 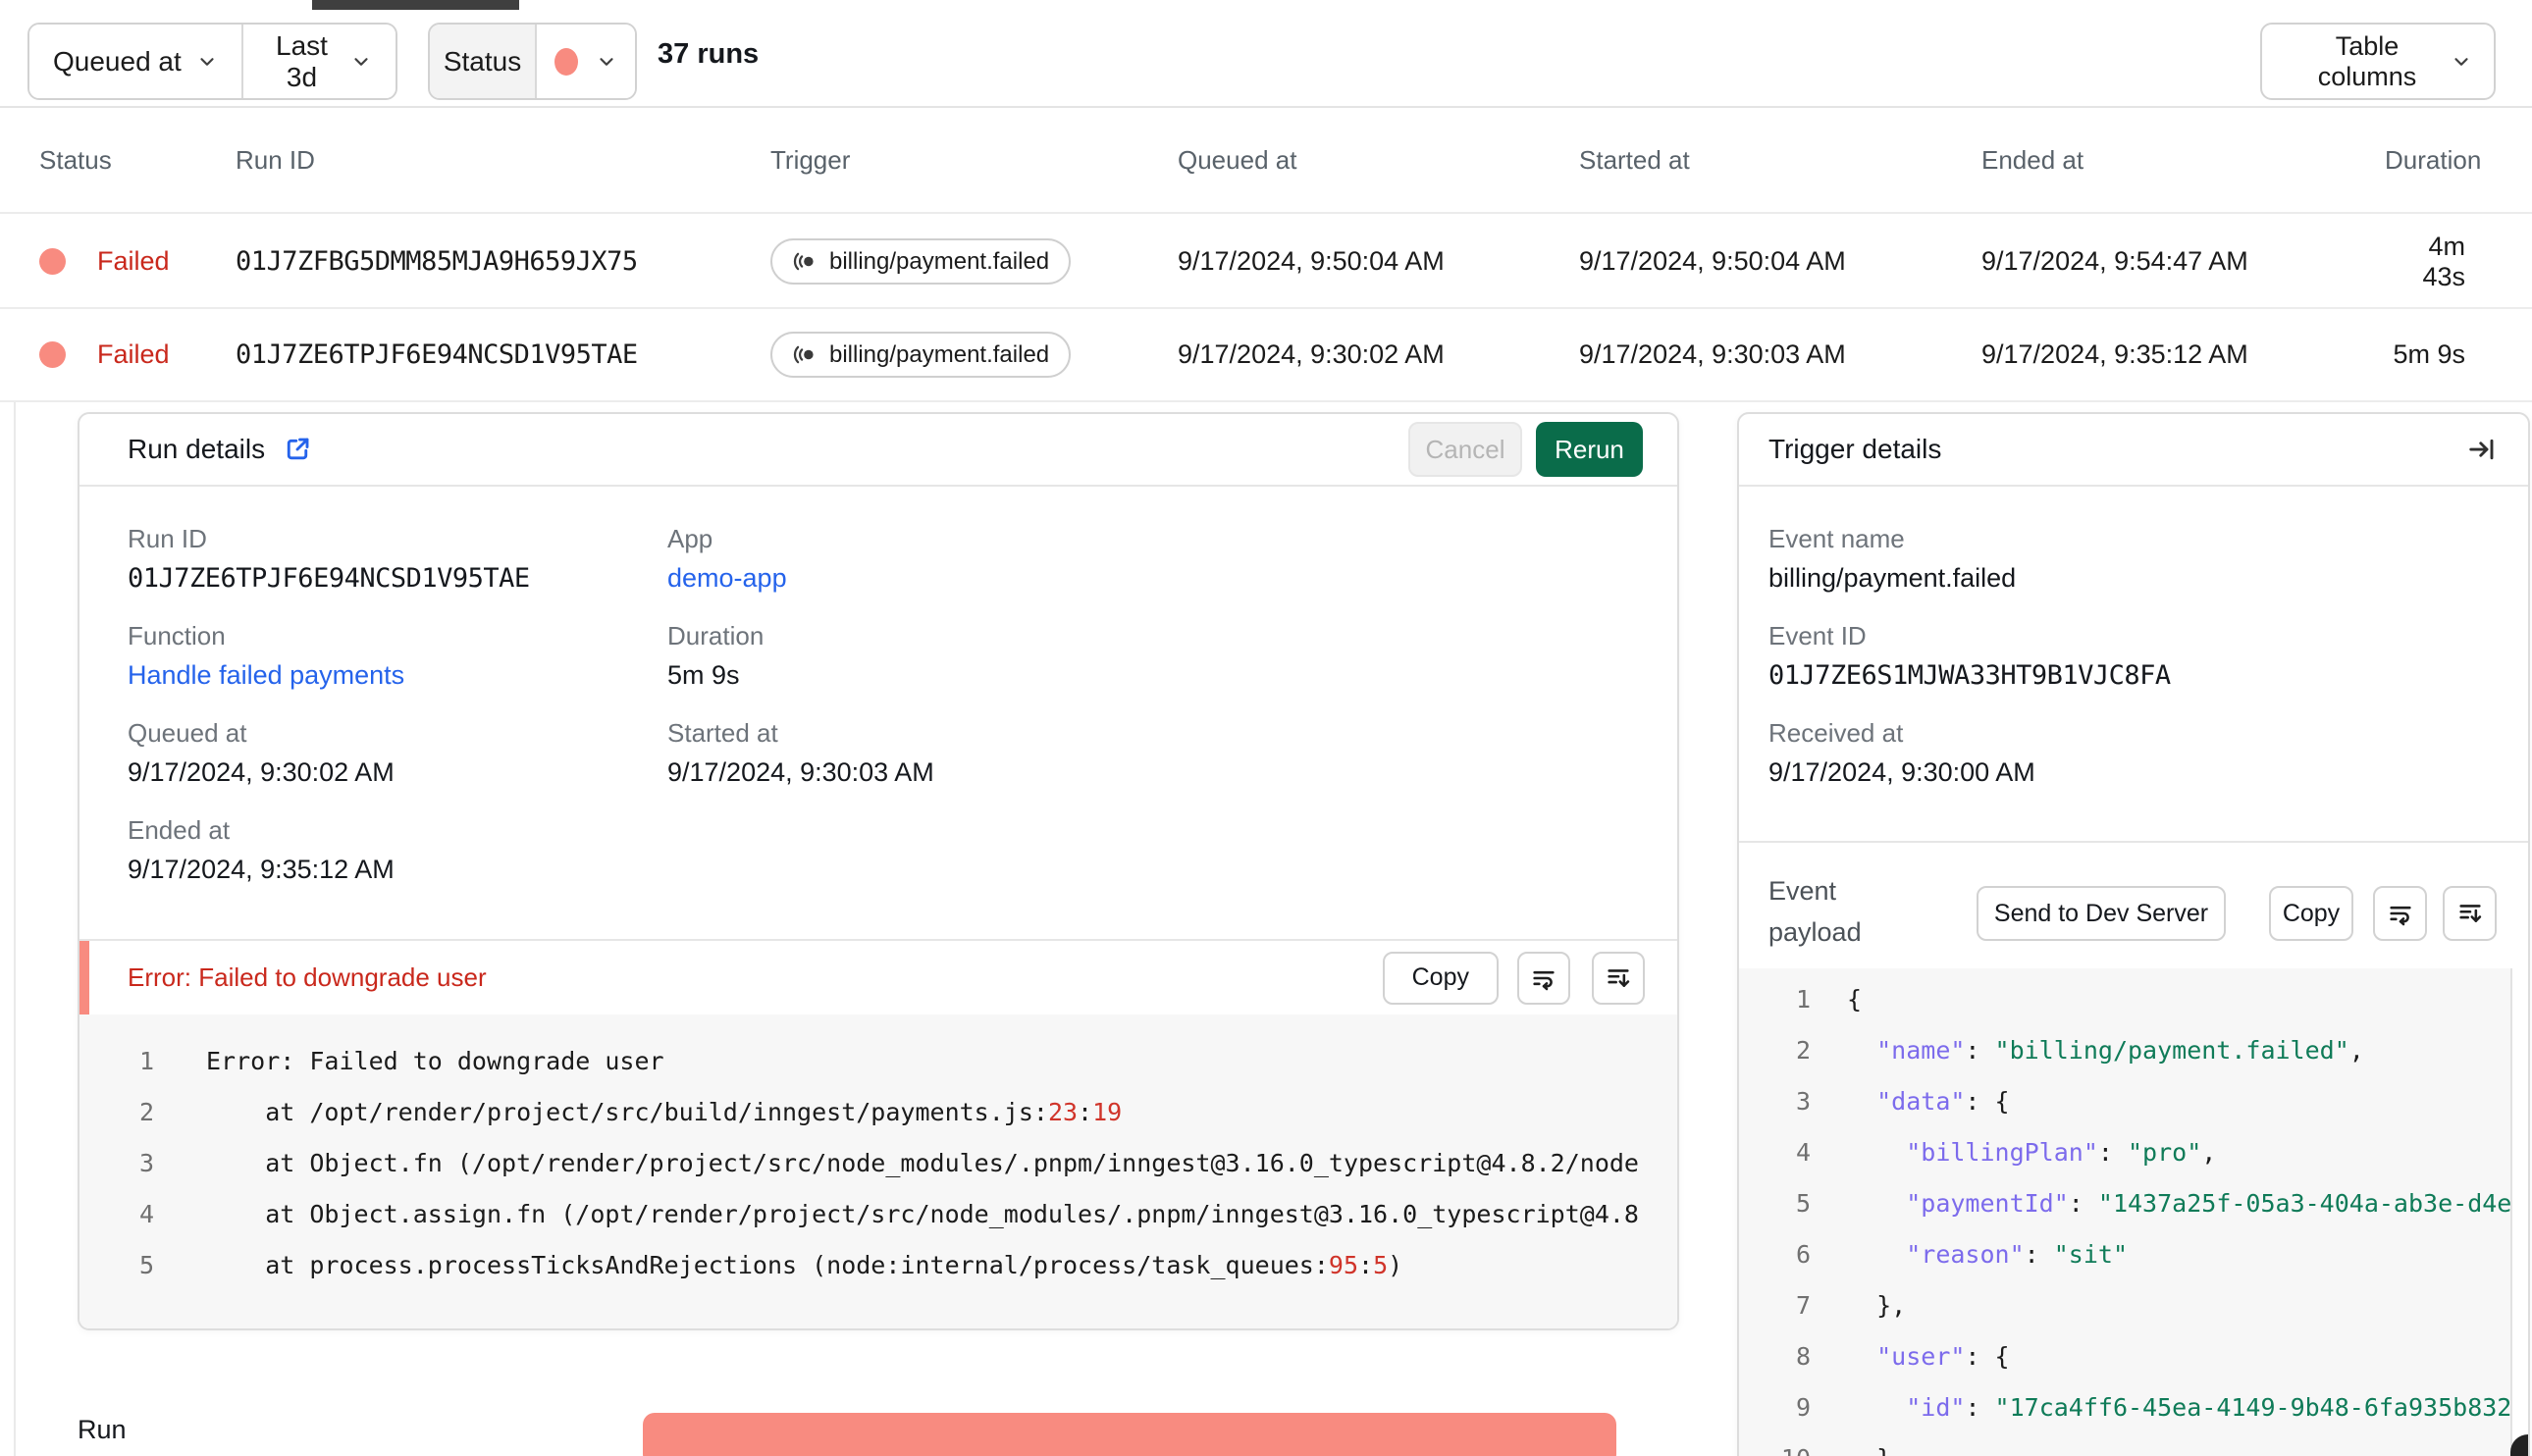 What do you see at coordinates (437, 261) in the screenshot?
I see `run-id-cell: 01J7ZFBG5DMM85MJA9H659JX75` at bounding box center [437, 261].